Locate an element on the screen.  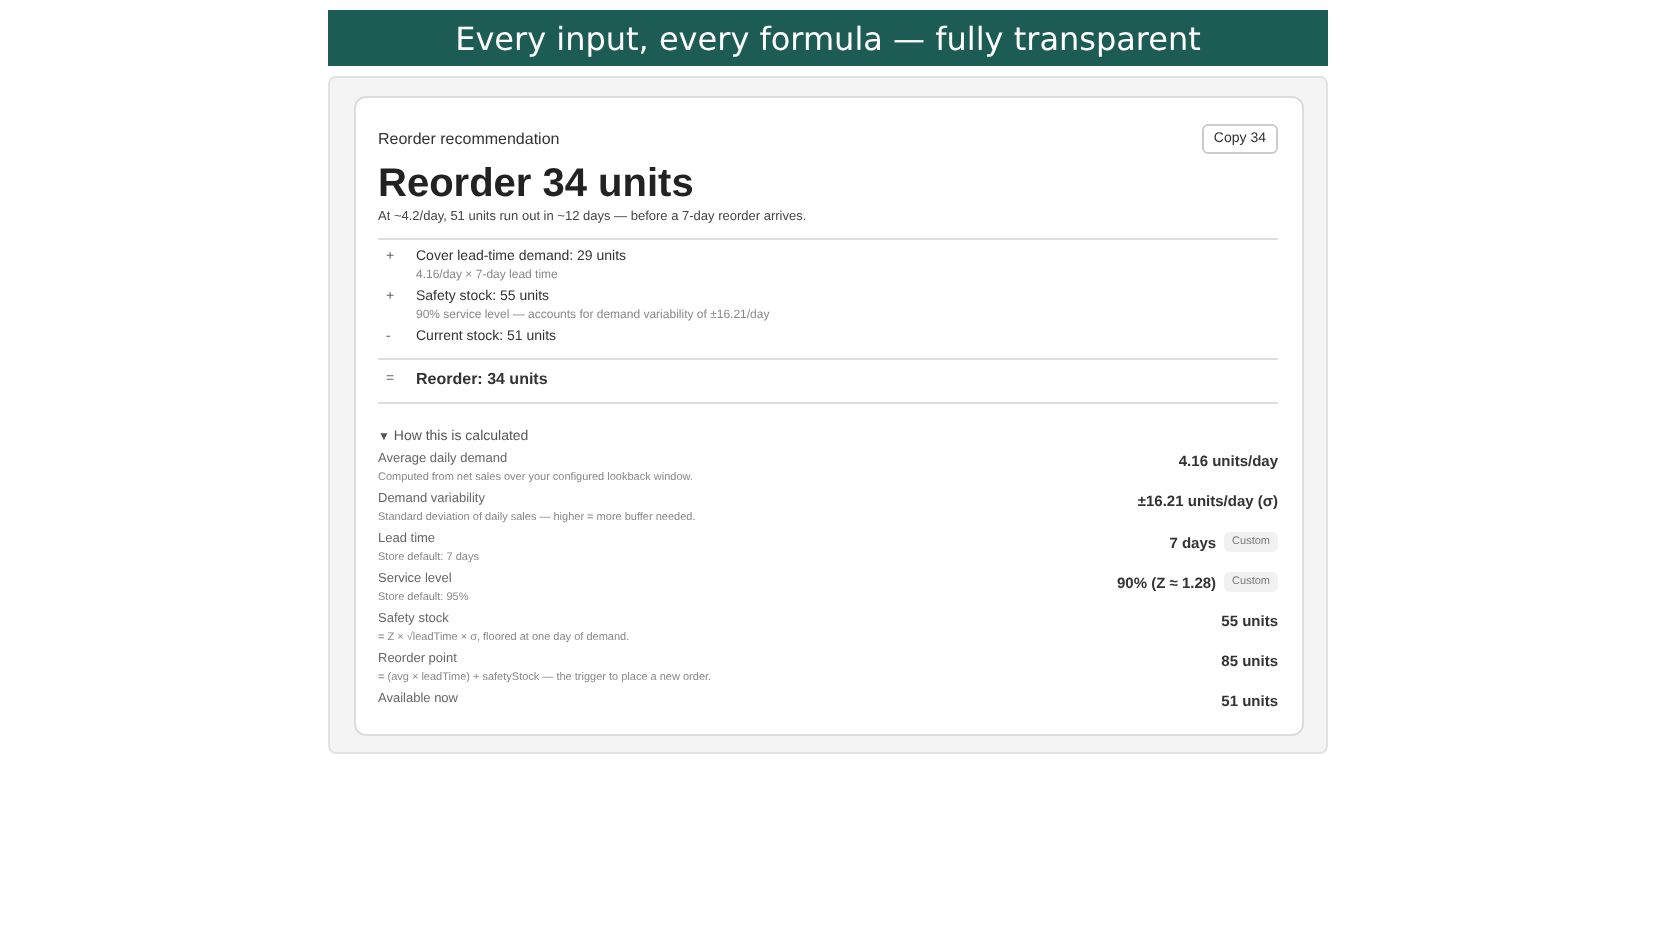
result-label: Reorder: 34 units is located at coordinates (482, 379).